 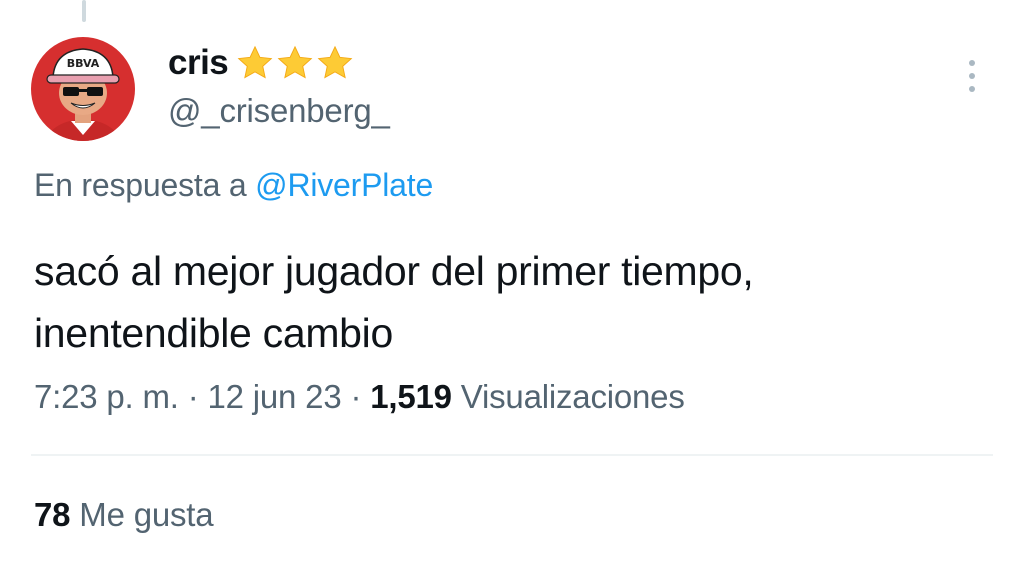 I want to click on avatar-hat-text: BBVA, so click(x=83, y=63).